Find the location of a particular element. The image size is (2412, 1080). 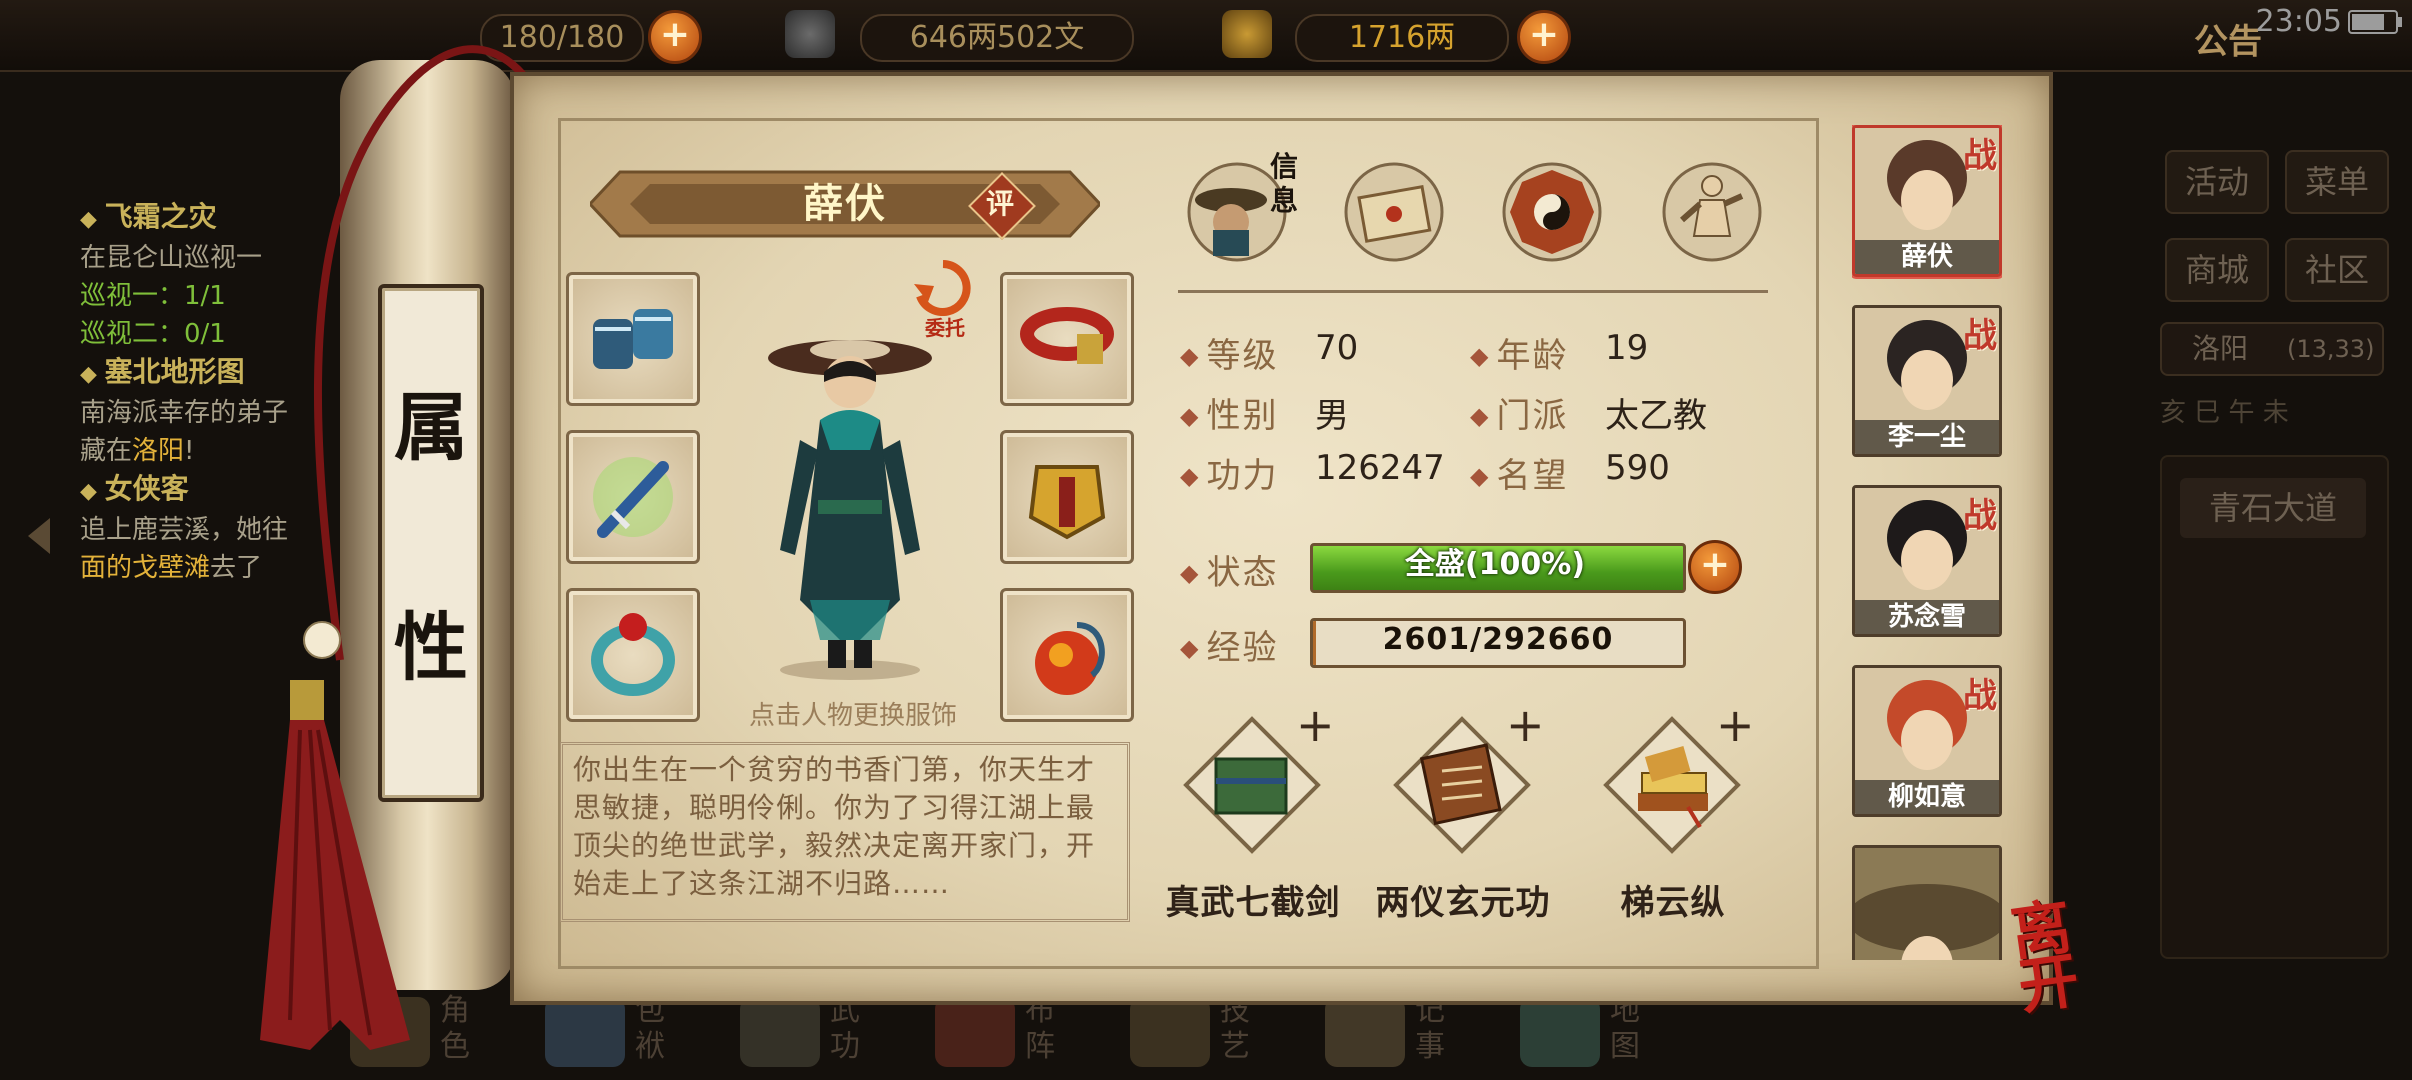

skill-name: 真武七截剑 is located at coordinates (1253, 903).